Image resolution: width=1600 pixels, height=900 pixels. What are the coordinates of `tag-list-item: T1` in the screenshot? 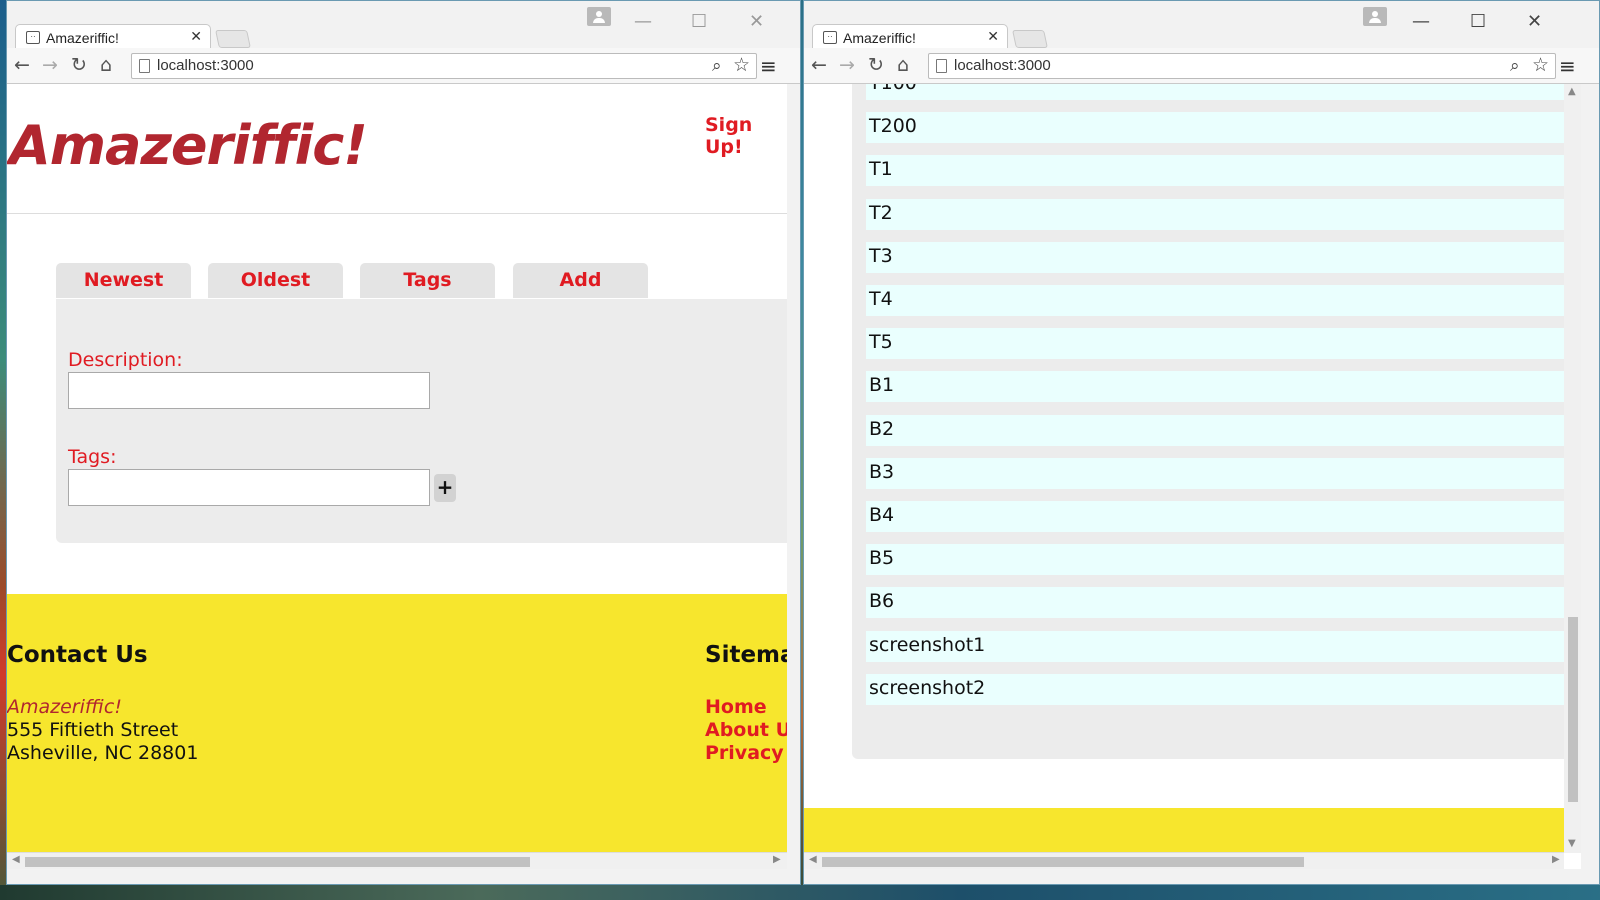 It's located at (1215, 171).